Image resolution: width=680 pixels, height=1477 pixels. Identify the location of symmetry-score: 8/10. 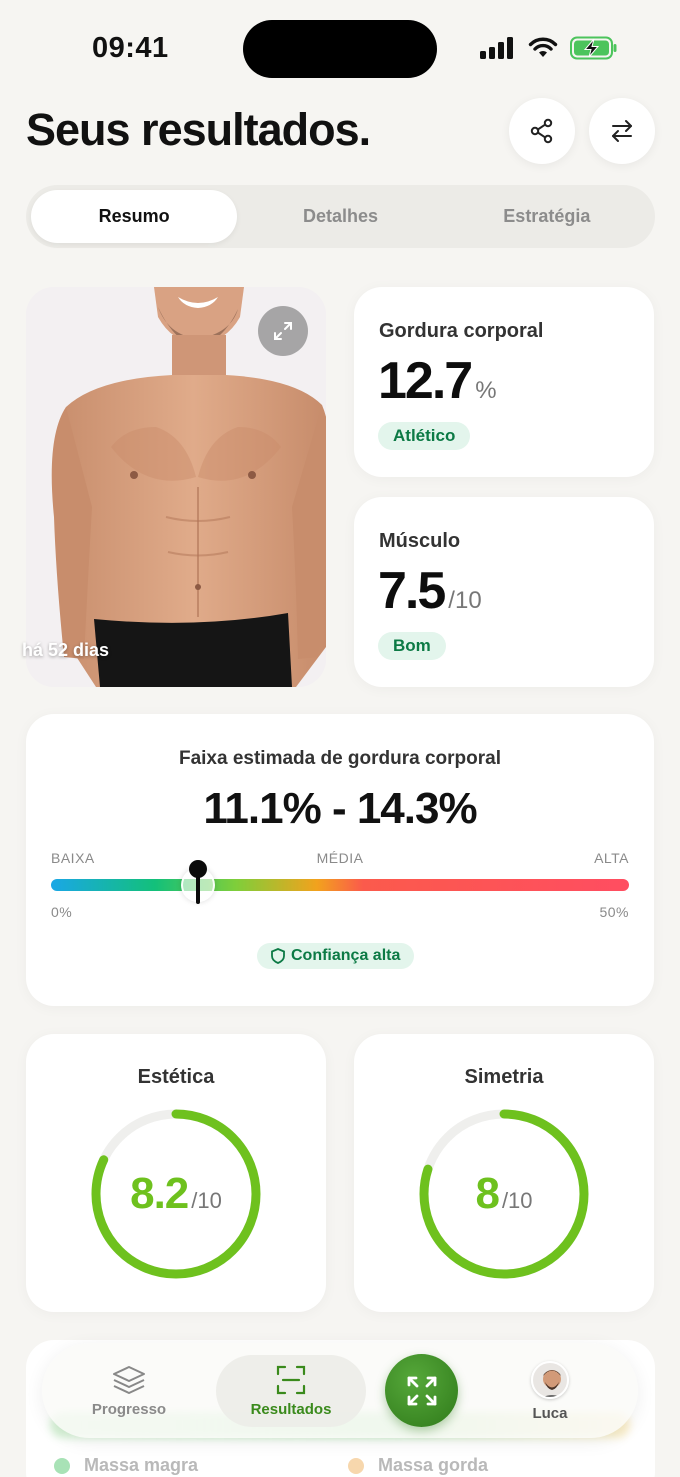
(504, 1194).